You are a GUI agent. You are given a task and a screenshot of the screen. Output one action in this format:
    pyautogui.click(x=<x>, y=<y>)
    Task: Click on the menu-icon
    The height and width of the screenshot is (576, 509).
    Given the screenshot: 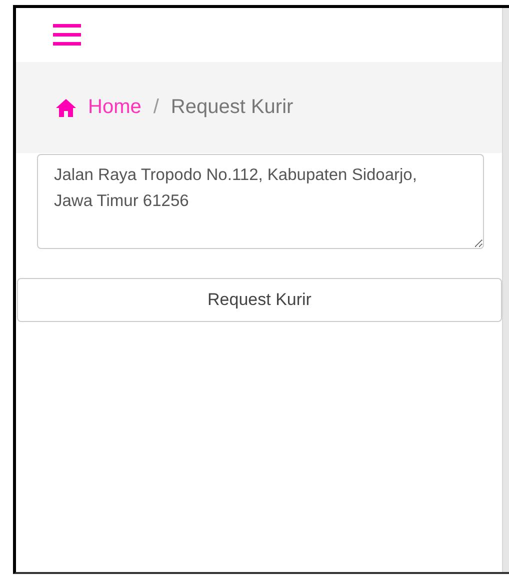 What is the action you would take?
    pyautogui.click(x=67, y=35)
    